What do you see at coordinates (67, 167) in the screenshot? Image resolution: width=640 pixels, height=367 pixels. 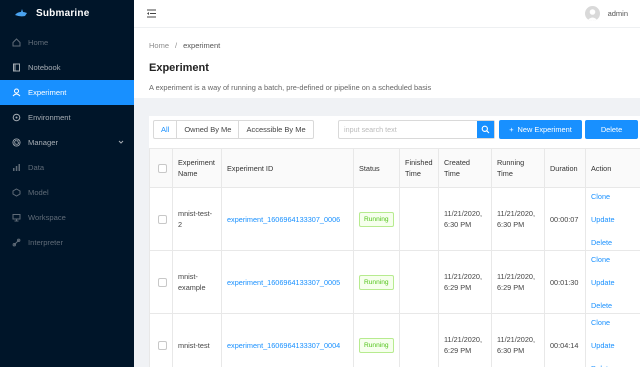 I see `sidebar-item-data: Data` at bounding box center [67, 167].